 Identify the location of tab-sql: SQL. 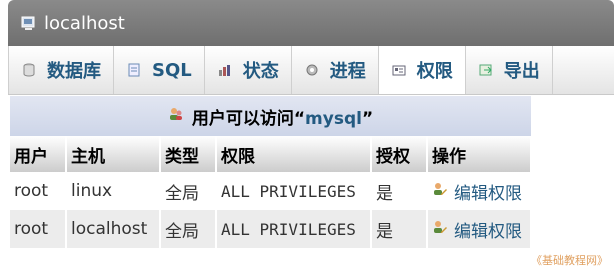
(159, 70).